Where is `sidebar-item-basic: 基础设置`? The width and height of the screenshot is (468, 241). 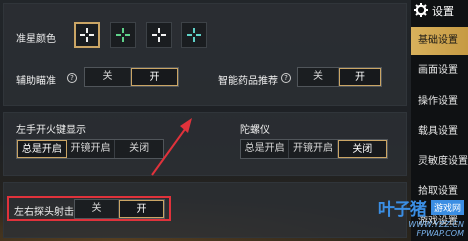
sidebar-item-basic: 基础设置 is located at coordinates (439, 41).